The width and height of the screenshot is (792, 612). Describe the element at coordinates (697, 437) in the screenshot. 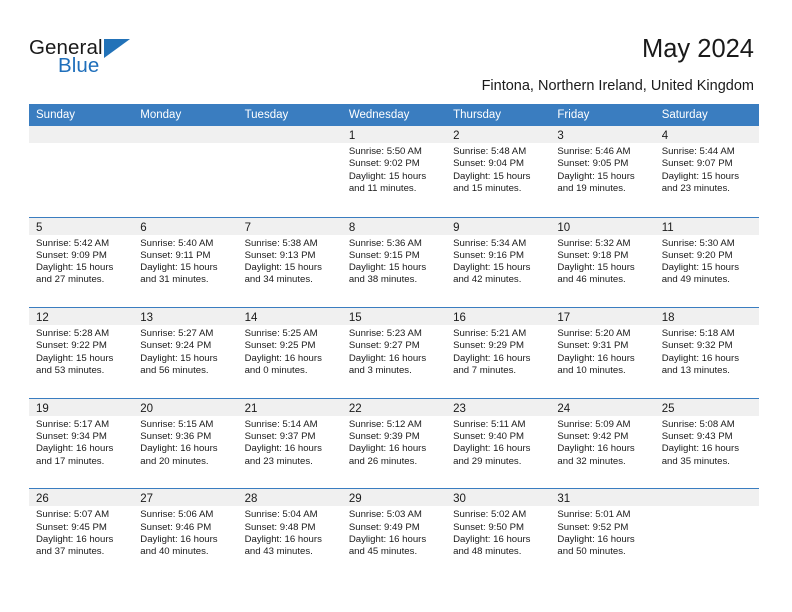

I see `sunset-text: Sunset: 9:43 PM` at that location.